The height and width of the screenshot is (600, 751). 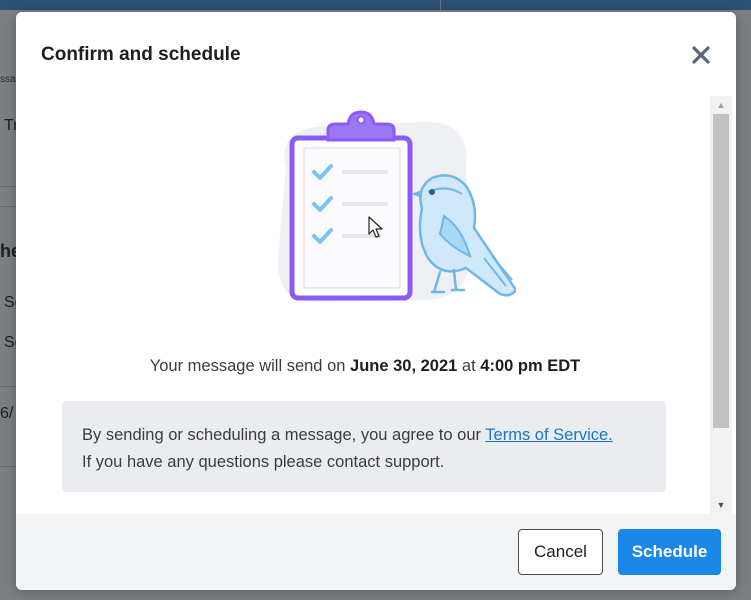 I want to click on scroll-thumb, so click(x=721, y=271).